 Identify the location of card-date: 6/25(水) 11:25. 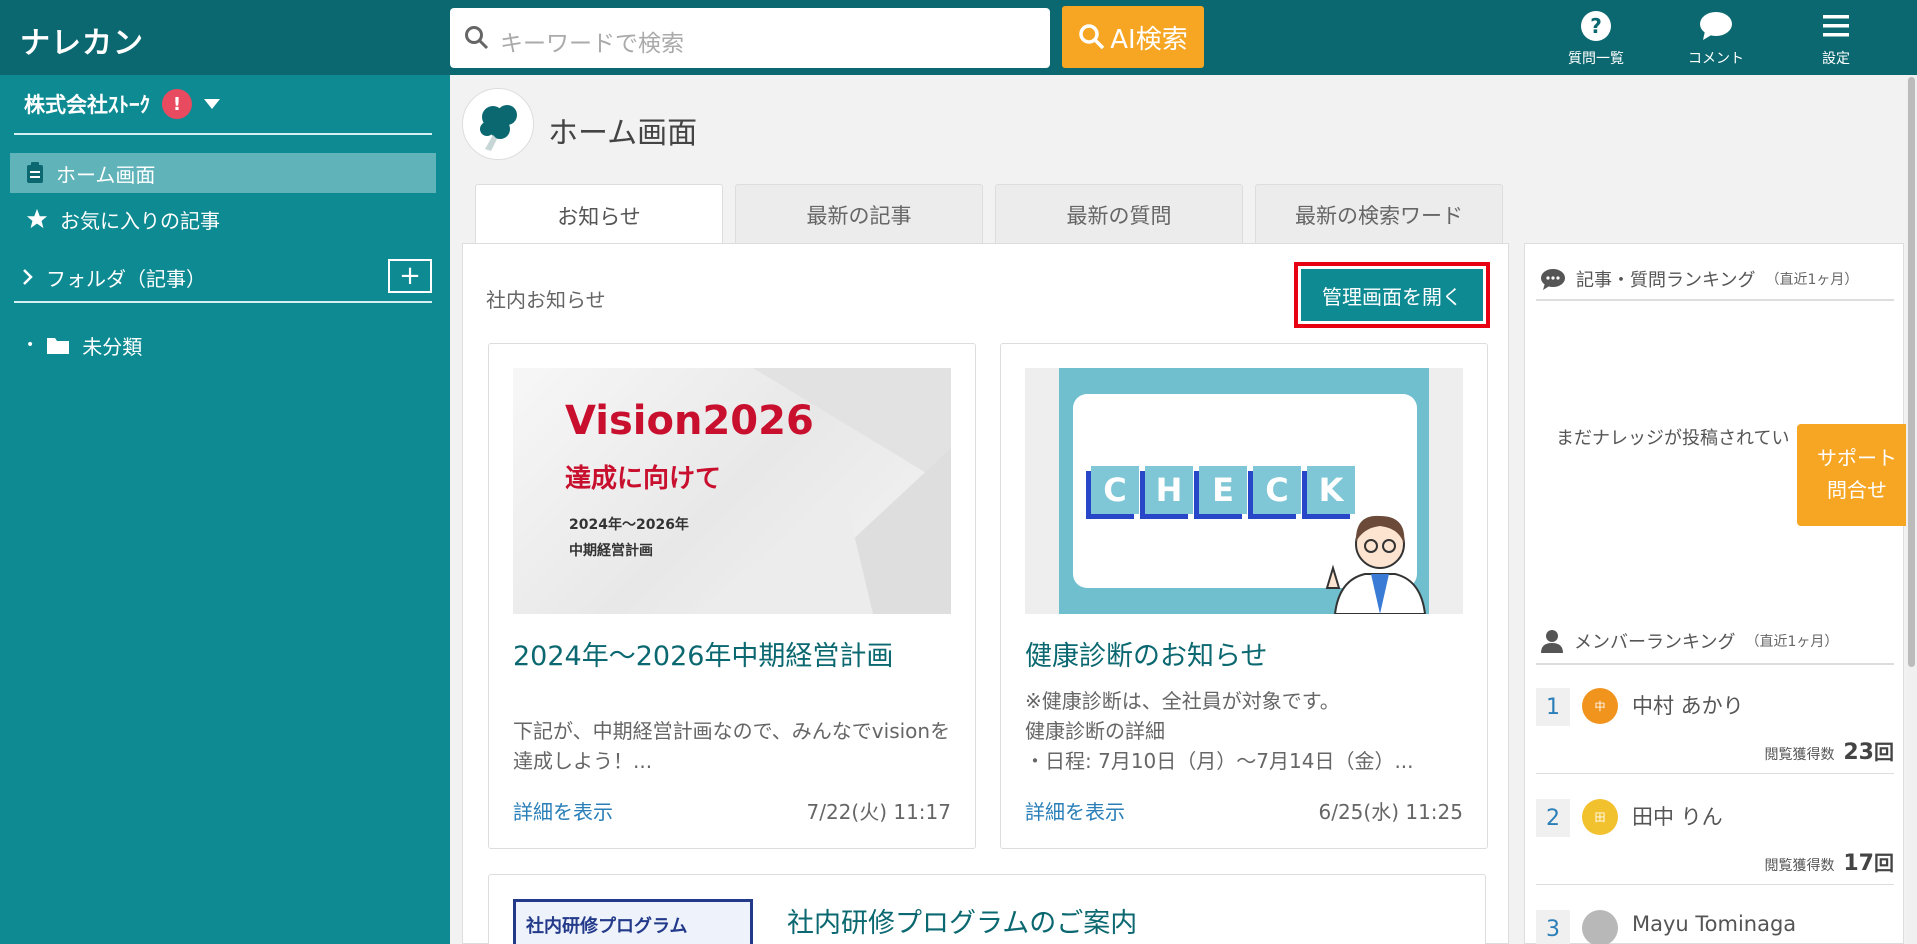
(1390, 812).